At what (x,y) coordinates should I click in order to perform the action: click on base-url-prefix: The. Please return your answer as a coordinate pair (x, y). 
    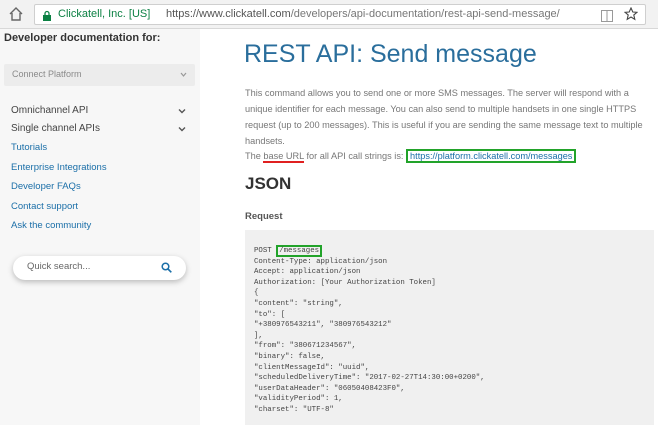
    Looking at the image, I should click on (254, 156).